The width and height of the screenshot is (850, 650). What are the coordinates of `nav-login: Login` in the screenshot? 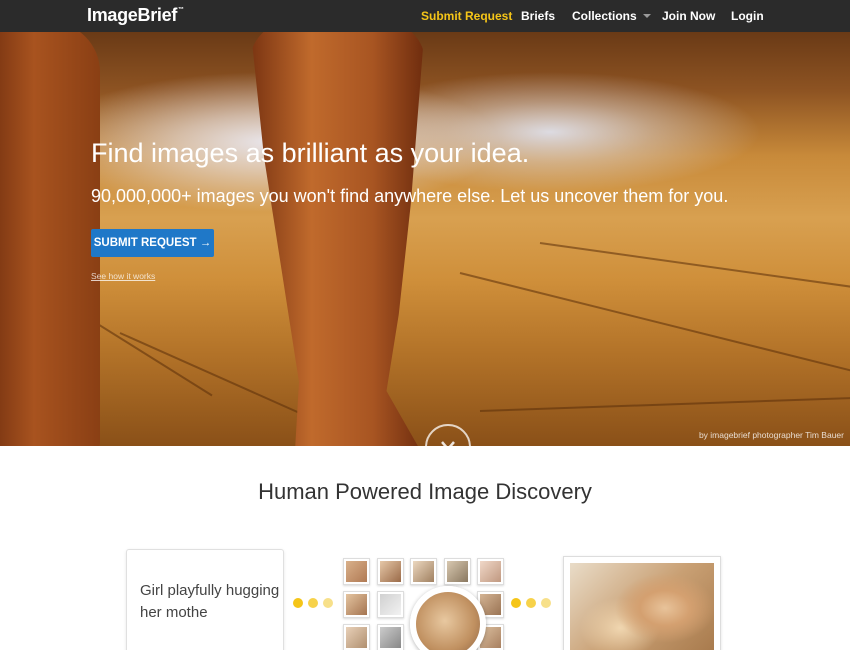 It's located at (747, 16).